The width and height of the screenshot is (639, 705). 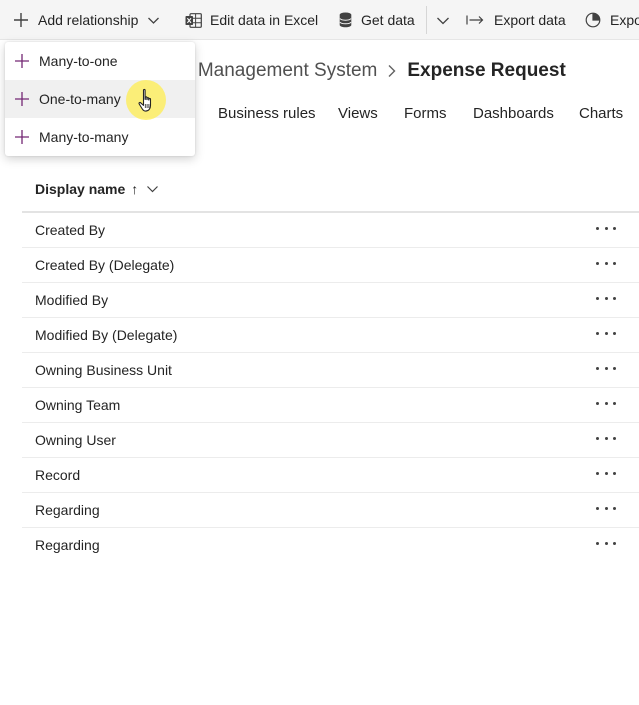 What do you see at coordinates (330, 475) in the screenshot?
I see `table-row: Record` at bounding box center [330, 475].